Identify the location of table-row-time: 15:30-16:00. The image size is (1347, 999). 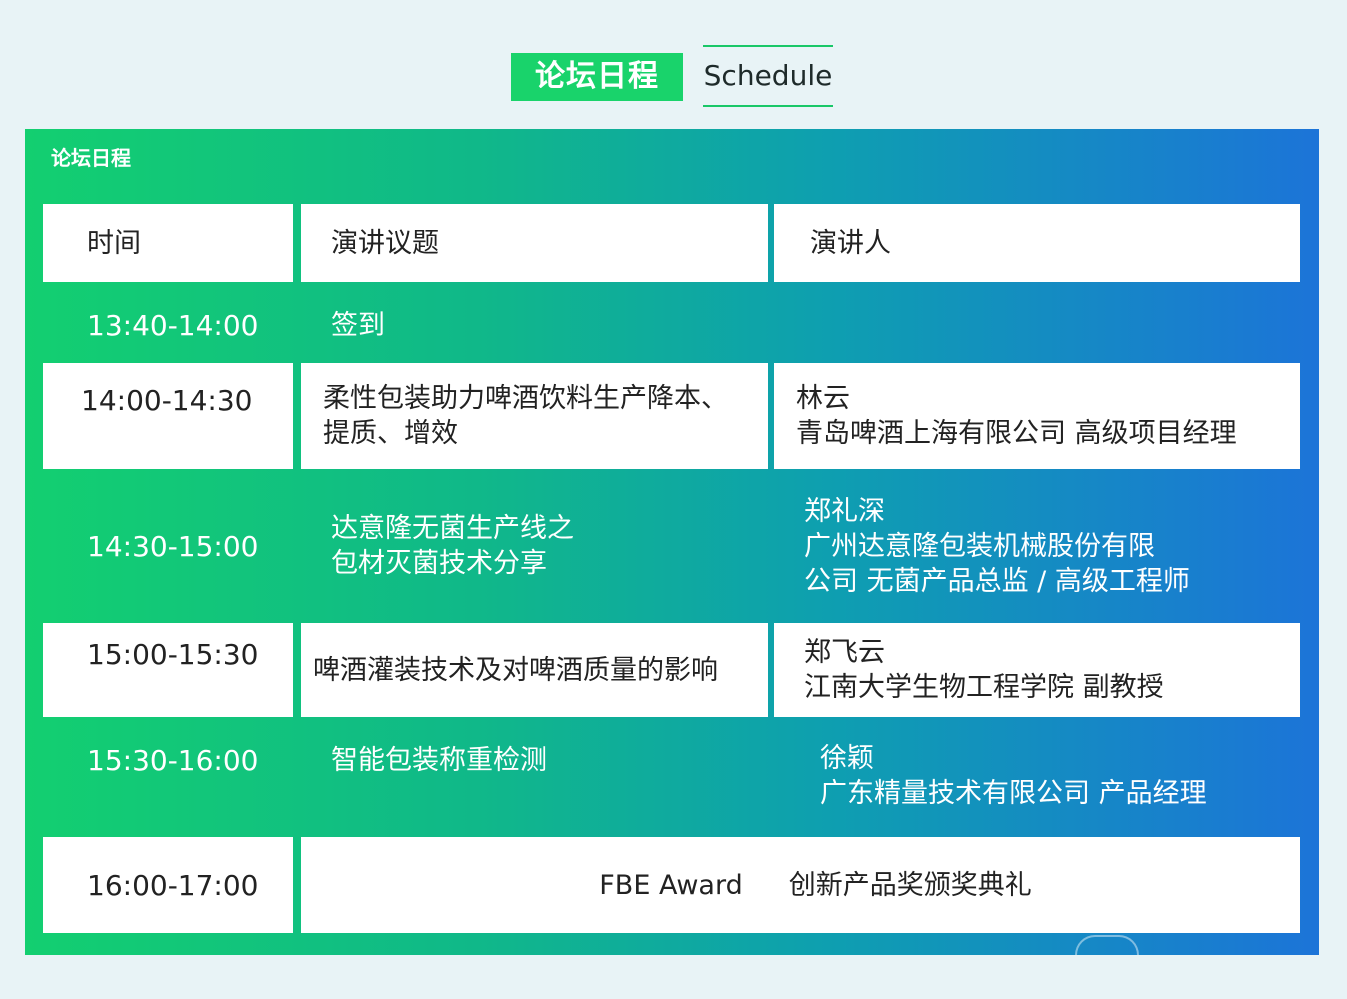
(173, 760).